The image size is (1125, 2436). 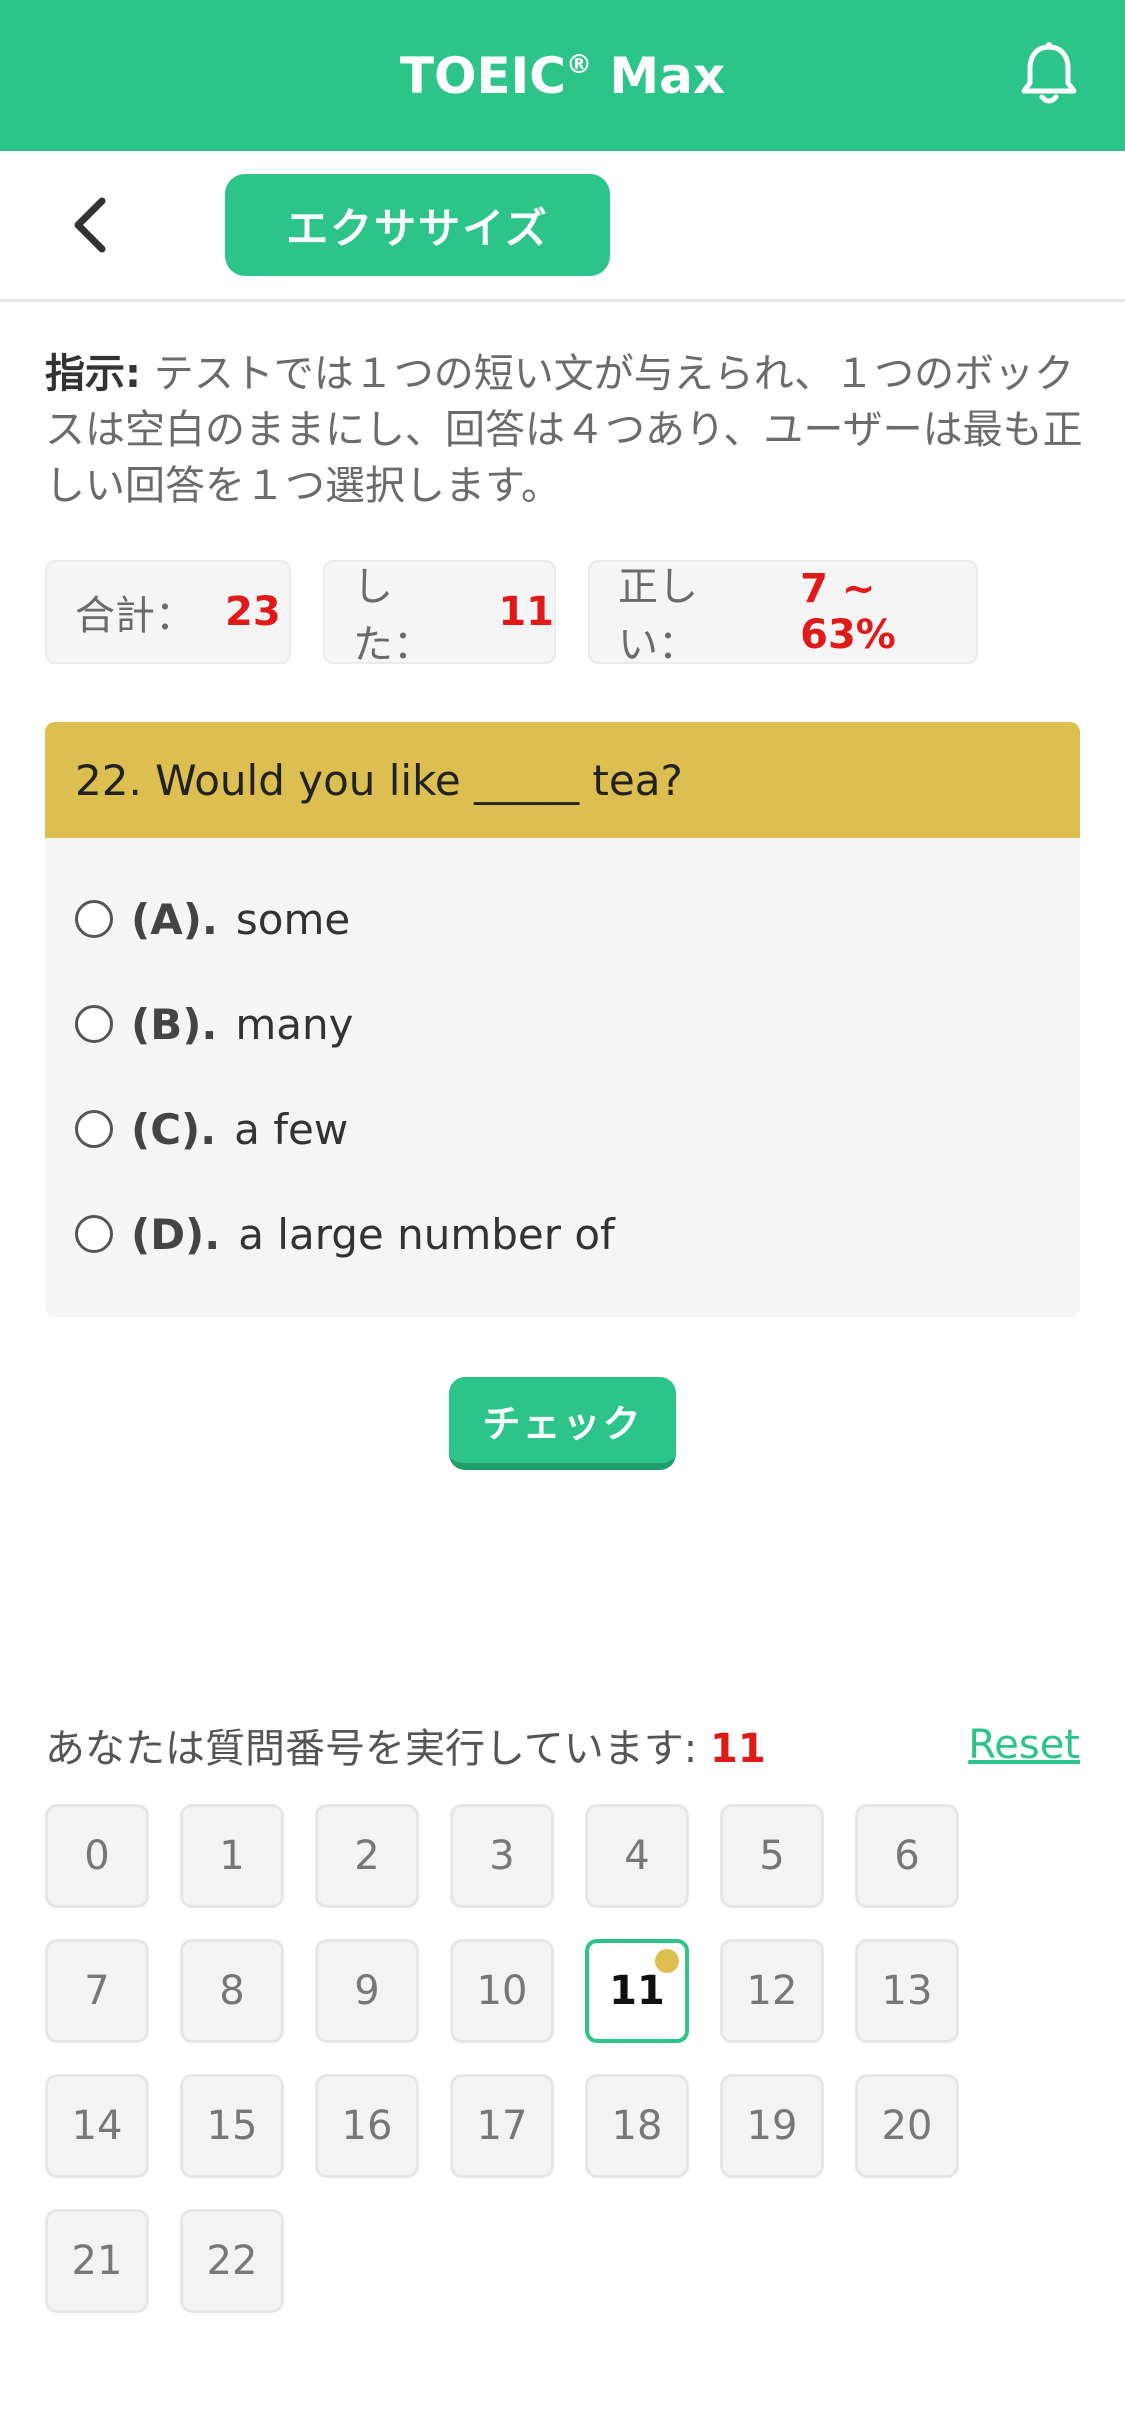 I want to click on reset-link: Reset, so click(x=1024, y=1745).